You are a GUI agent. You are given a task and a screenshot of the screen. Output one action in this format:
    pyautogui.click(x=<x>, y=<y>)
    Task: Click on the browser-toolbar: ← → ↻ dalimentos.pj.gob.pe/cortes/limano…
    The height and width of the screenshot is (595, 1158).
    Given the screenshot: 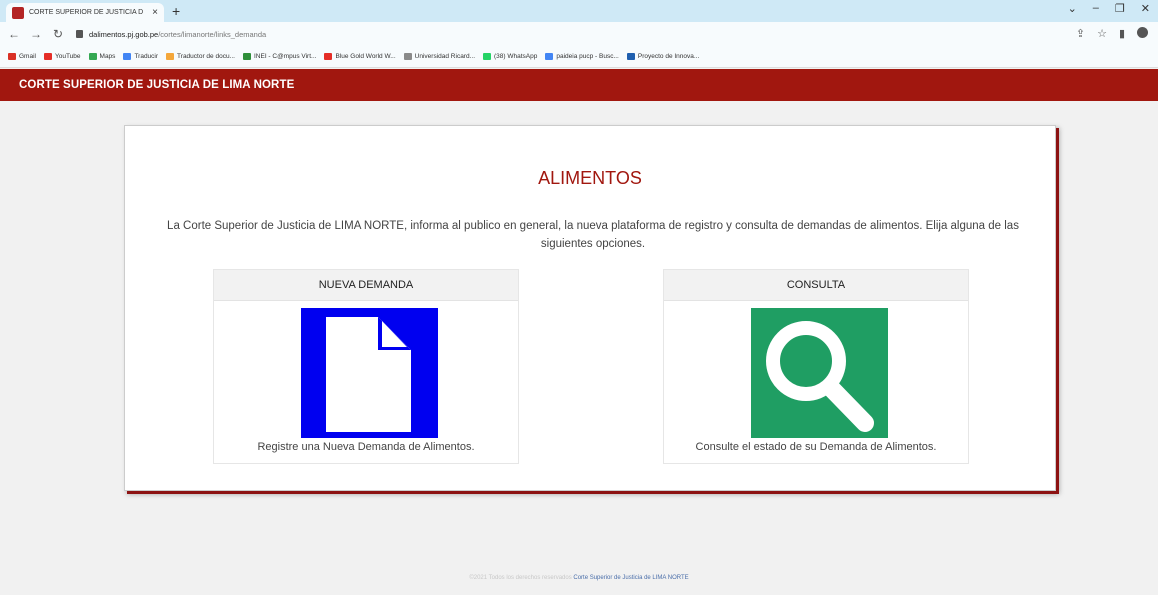 What is the action you would take?
    pyautogui.click(x=579, y=34)
    